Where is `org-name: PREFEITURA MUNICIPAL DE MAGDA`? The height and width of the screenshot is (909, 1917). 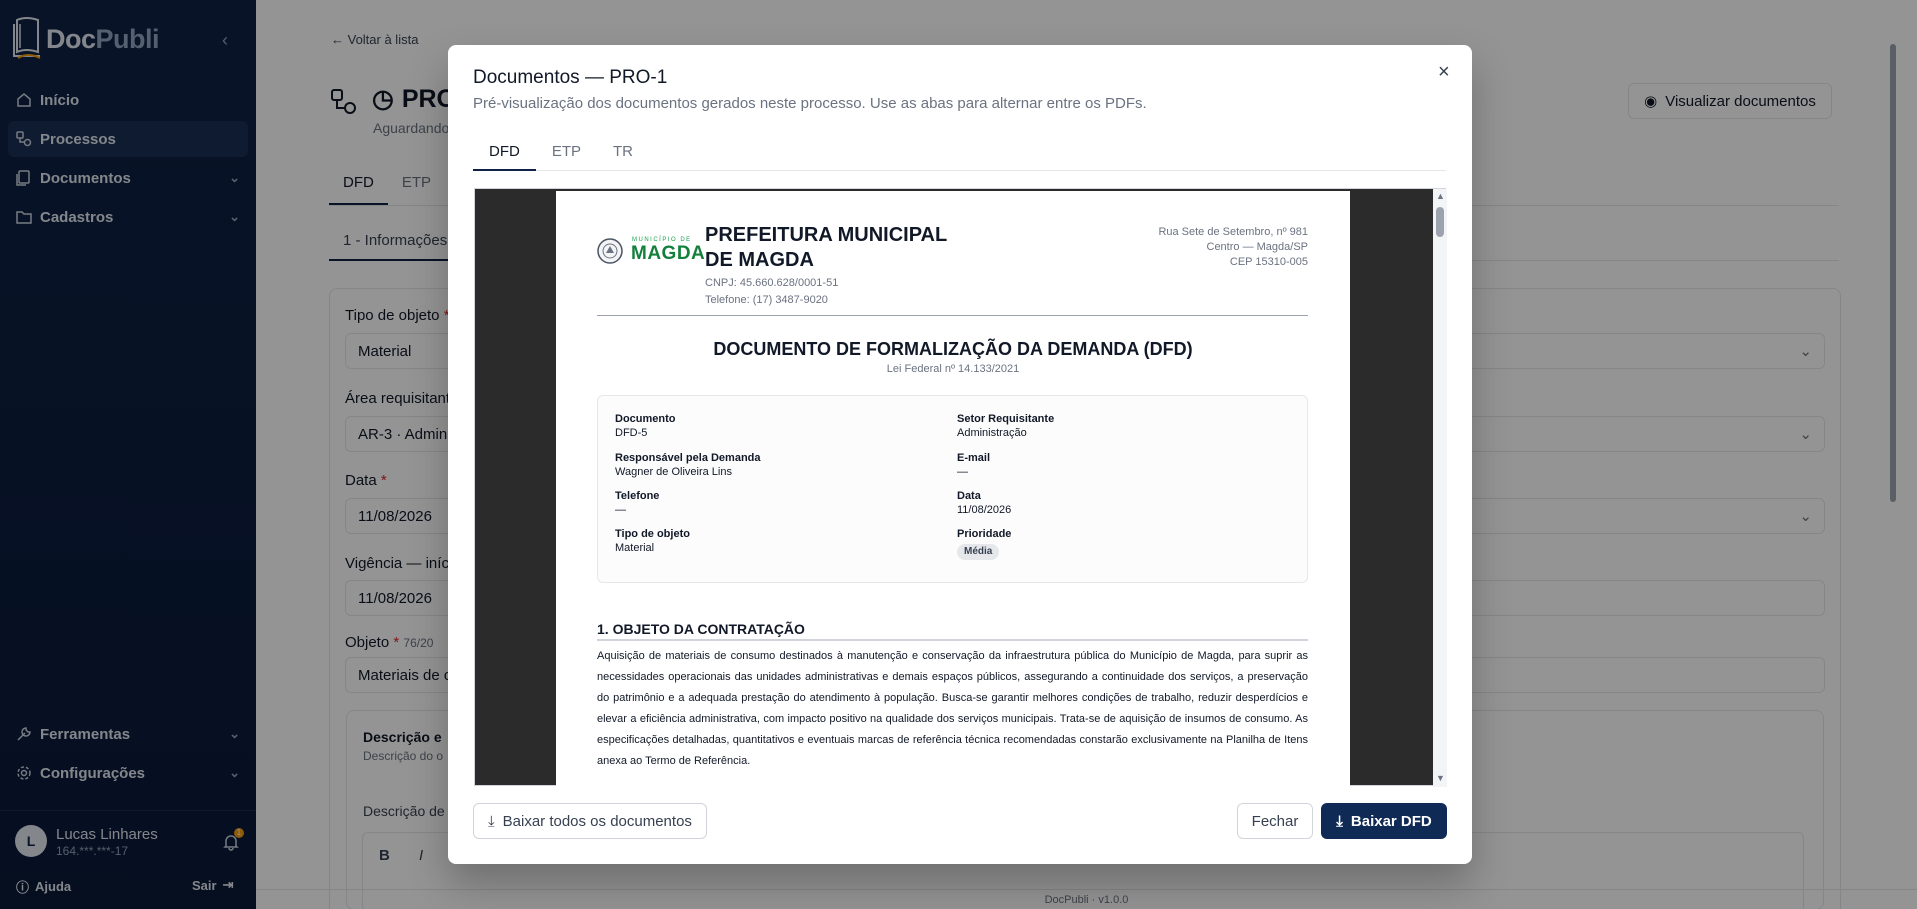 org-name: PREFEITURA MUNICIPAL DE MAGDA is located at coordinates (826, 247).